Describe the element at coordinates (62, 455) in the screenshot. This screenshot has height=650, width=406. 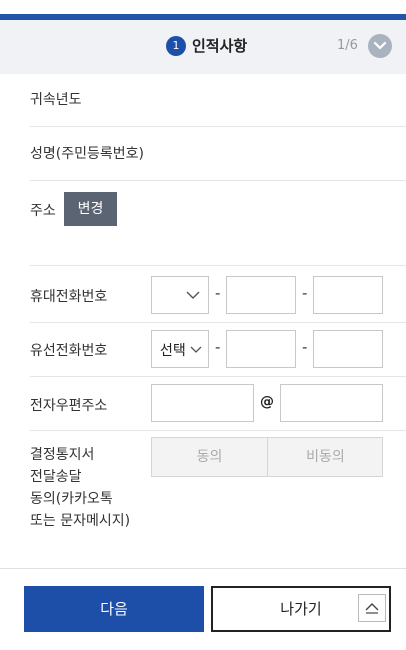
I see `consent-label-line: 결정통지서` at that location.